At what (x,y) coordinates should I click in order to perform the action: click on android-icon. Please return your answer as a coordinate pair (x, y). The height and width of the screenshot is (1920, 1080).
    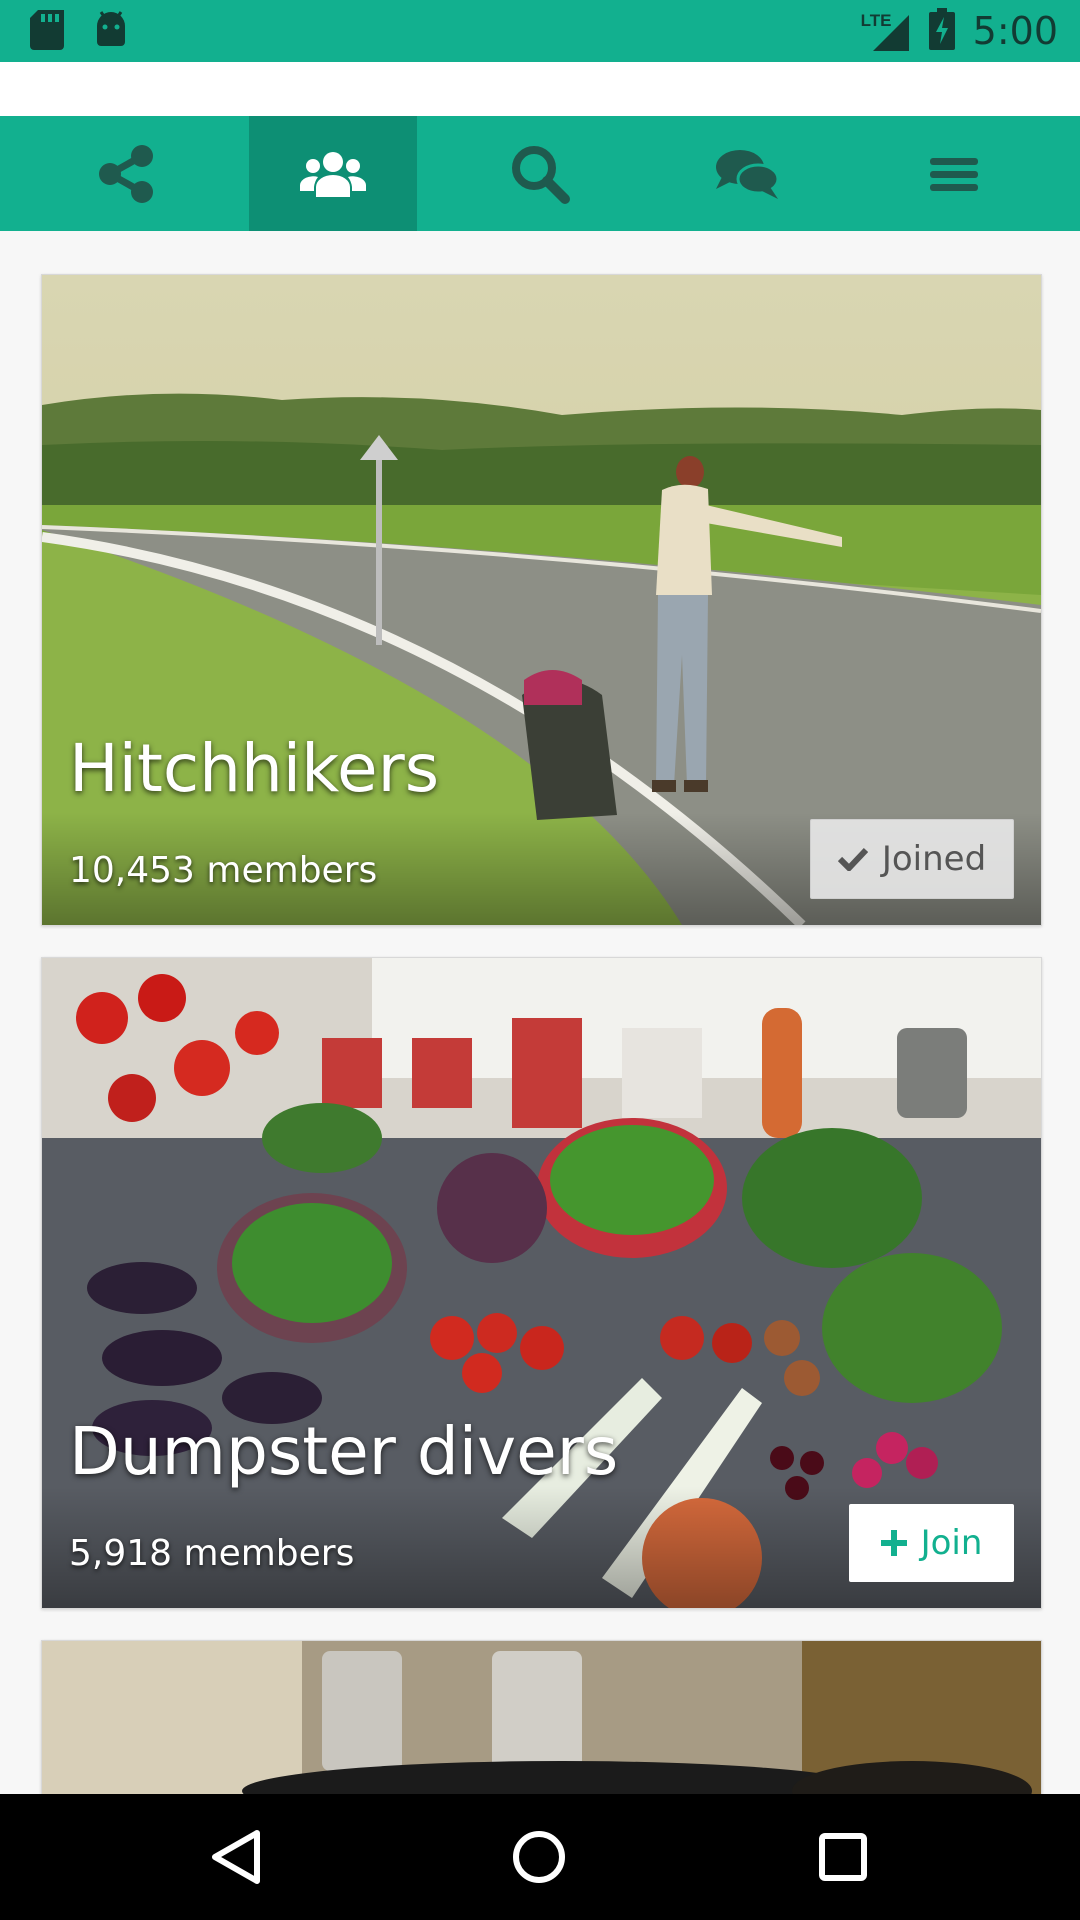
    Looking at the image, I should click on (111, 32).